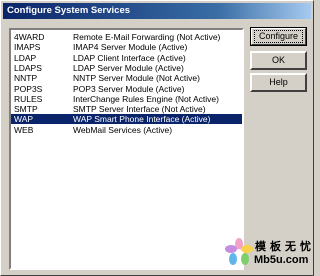 The height and width of the screenshot is (276, 320). Describe the element at coordinates (157, 11) in the screenshot. I see `dialog-title: Configure System Services` at that location.